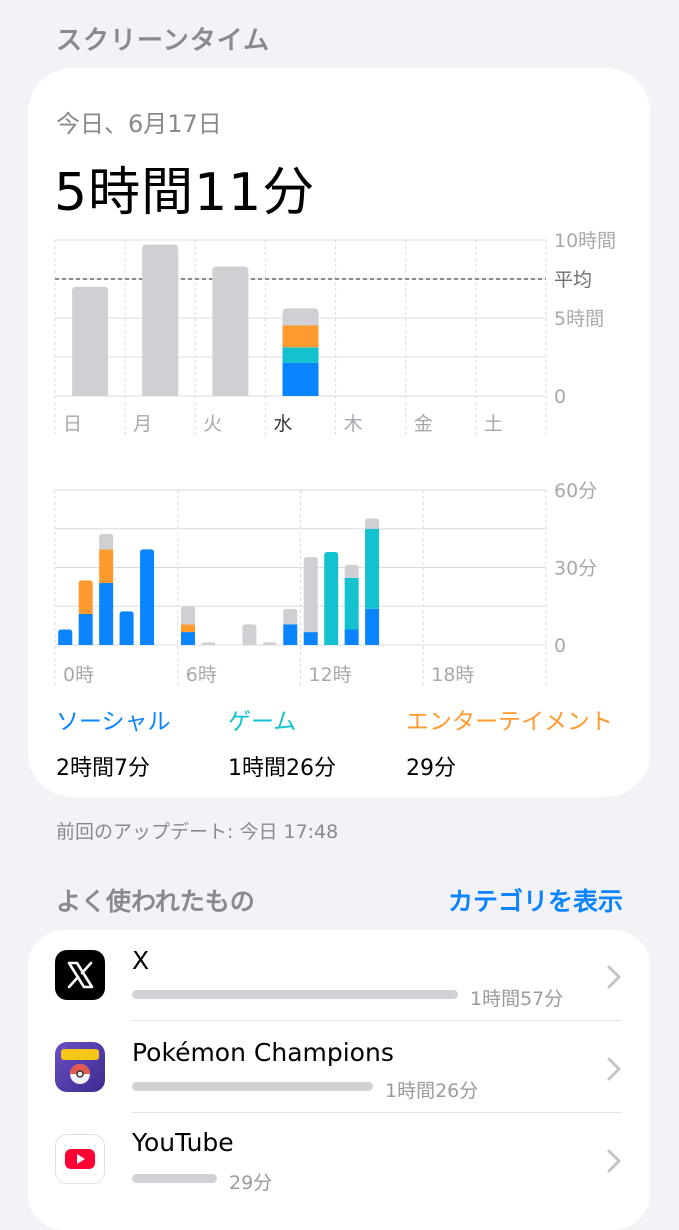  Describe the element at coordinates (573, 280) in the screenshot. I see `average-label: 平均` at that location.